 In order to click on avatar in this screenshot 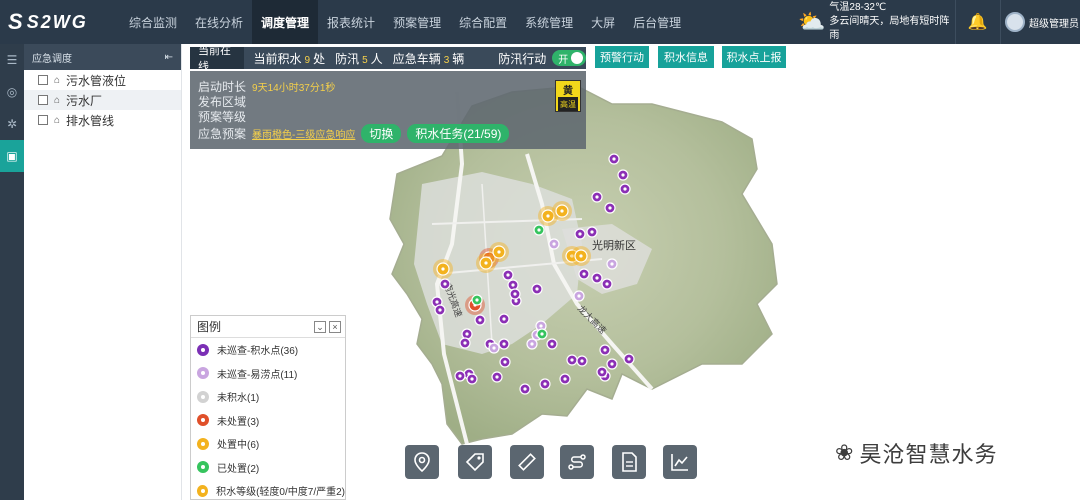, I will do `click(1015, 22)`.